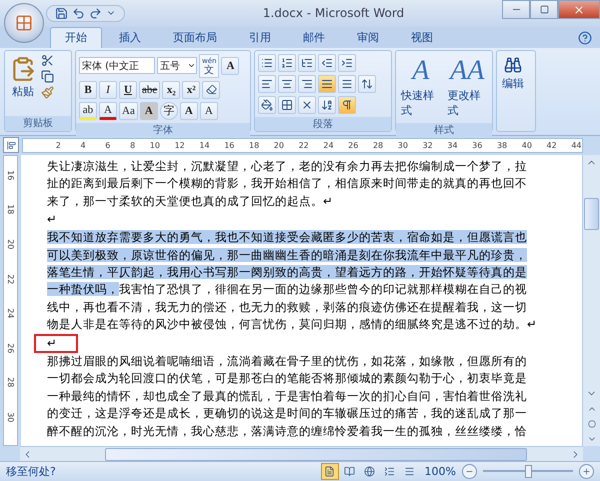 Image resolution: width=600 pixels, height=481 pixels. Describe the element at coordinates (209, 111) in the screenshot. I see `shrink-font-button: A` at that location.